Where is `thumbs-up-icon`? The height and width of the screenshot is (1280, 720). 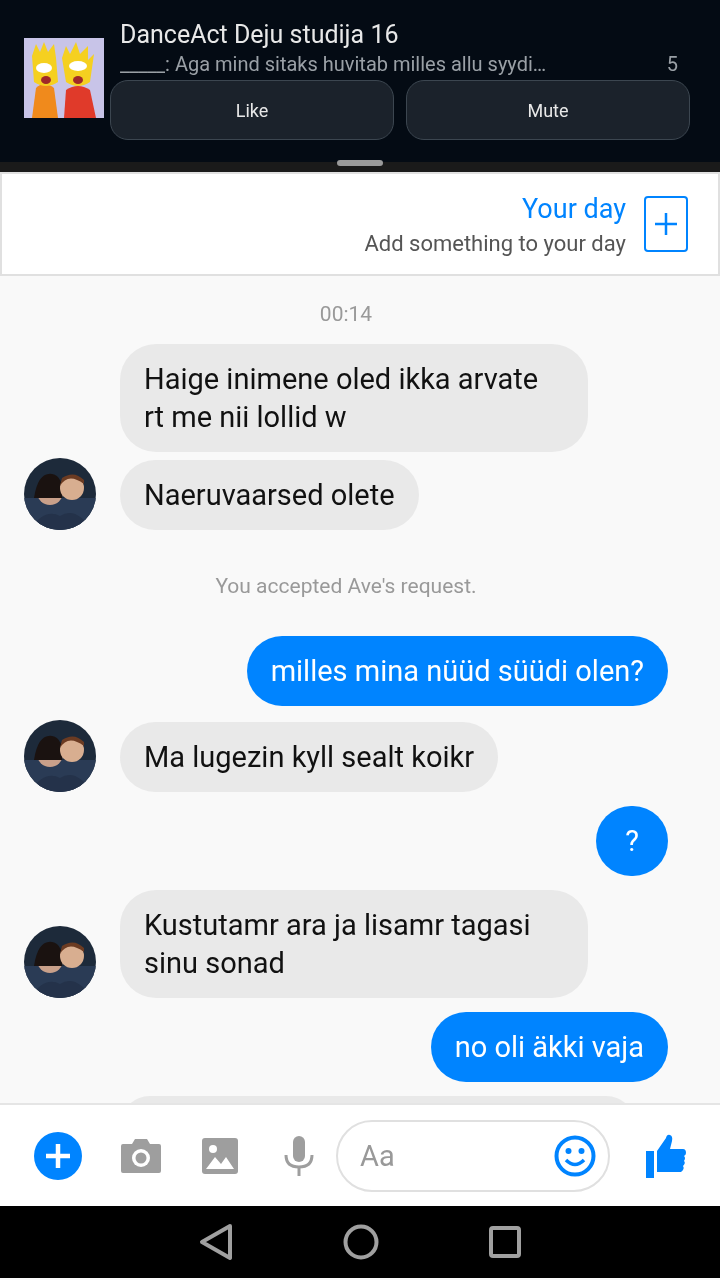 thumbs-up-icon is located at coordinates (666, 1155).